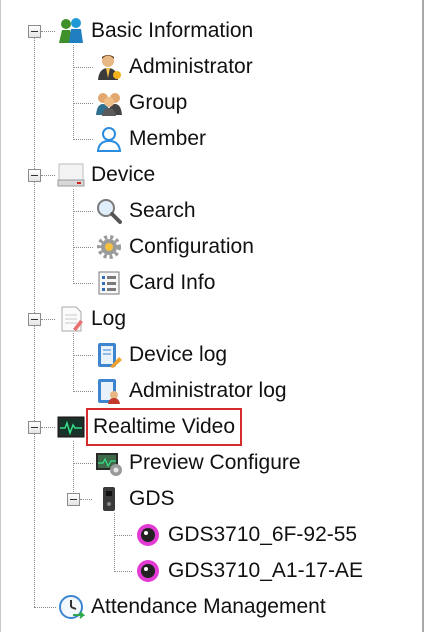 This screenshot has height=632, width=425. What do you see at coordinates (73, 235) in the screenshot?
I see `tree-line-device` at bounding box center [73, 235].